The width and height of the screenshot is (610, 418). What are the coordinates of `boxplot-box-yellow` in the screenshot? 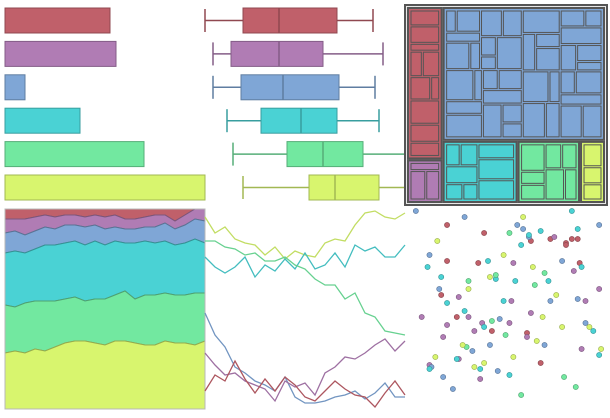 It's located at (344, 187).